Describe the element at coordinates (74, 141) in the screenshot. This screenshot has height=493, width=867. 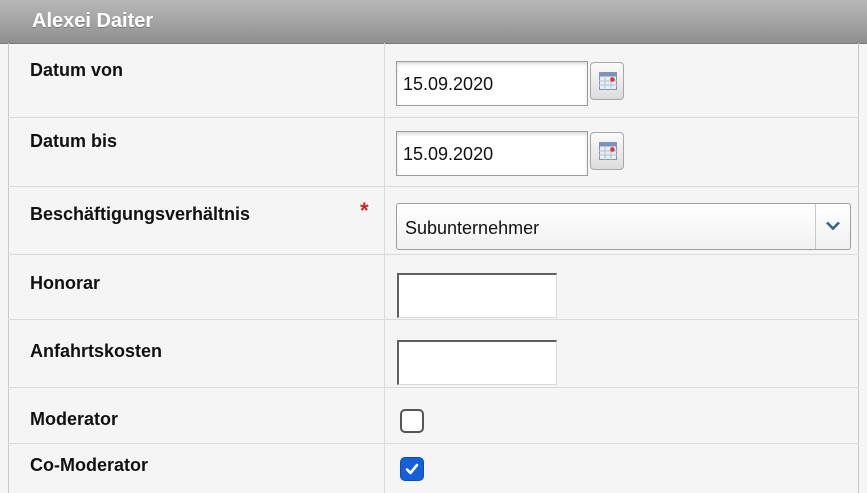
I see `datum-bis-label: Datum bis` at that location.